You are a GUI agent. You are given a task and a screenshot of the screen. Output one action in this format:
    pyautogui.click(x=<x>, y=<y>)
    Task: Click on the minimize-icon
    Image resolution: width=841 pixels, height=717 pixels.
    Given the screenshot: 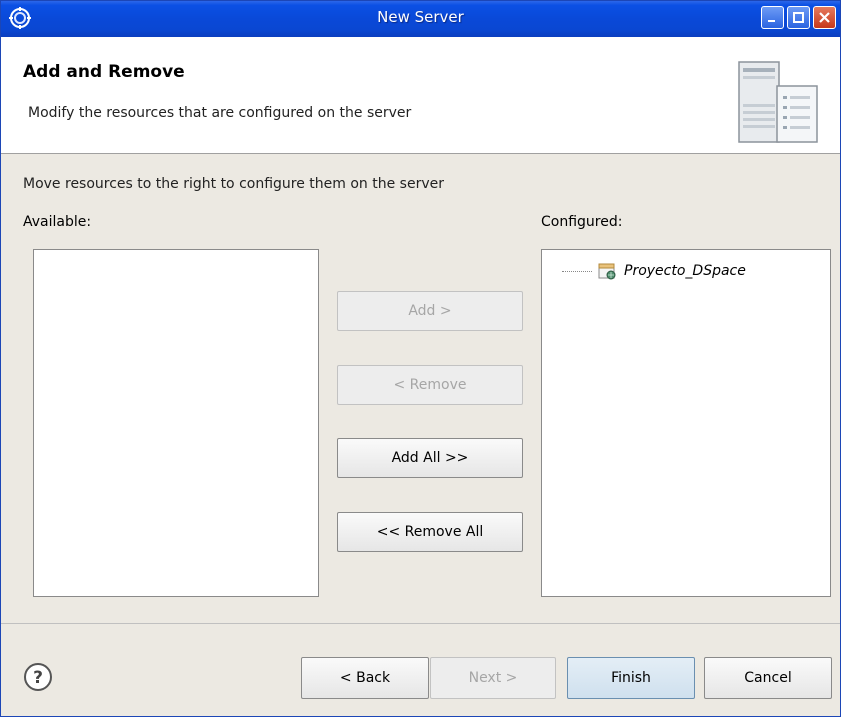 What is the action you would take?
    pyautogui.click(x=771, y=21)
    